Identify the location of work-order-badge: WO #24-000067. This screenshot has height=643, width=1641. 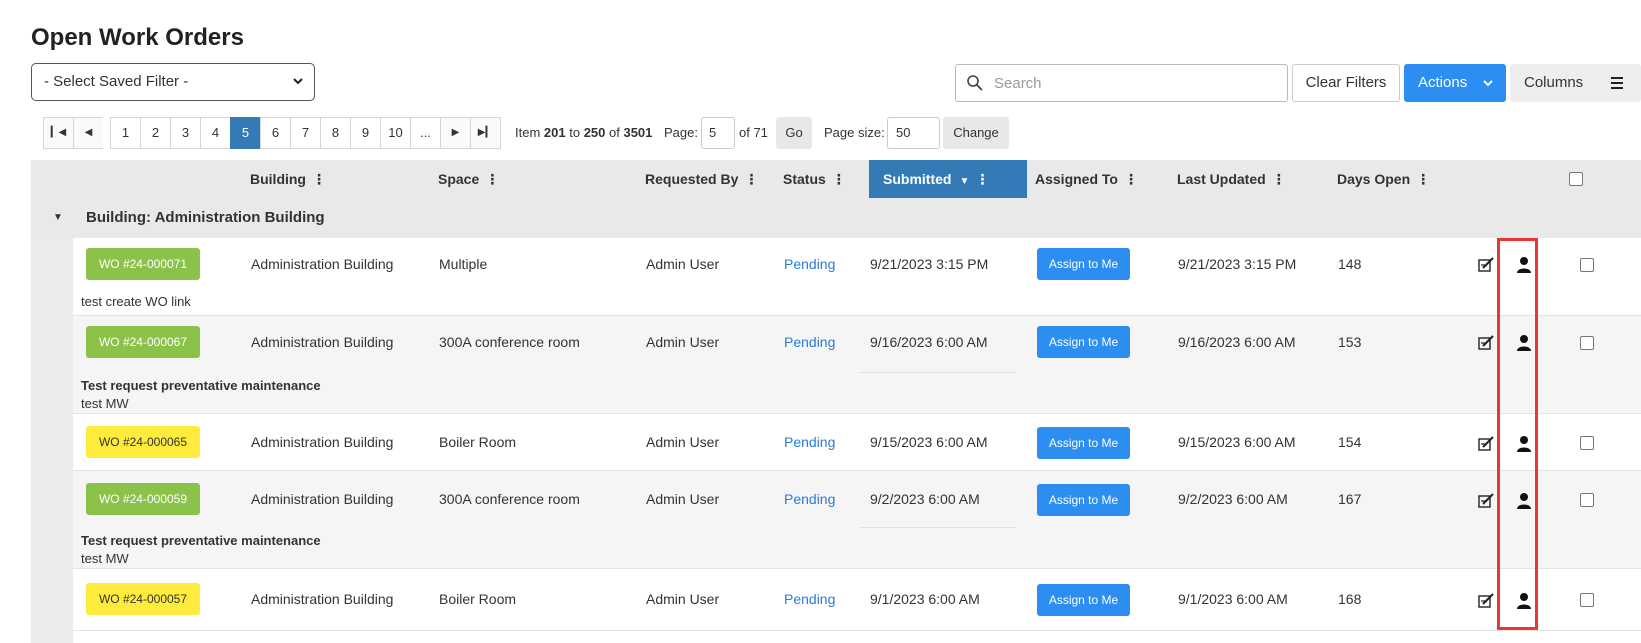
(143, 342).